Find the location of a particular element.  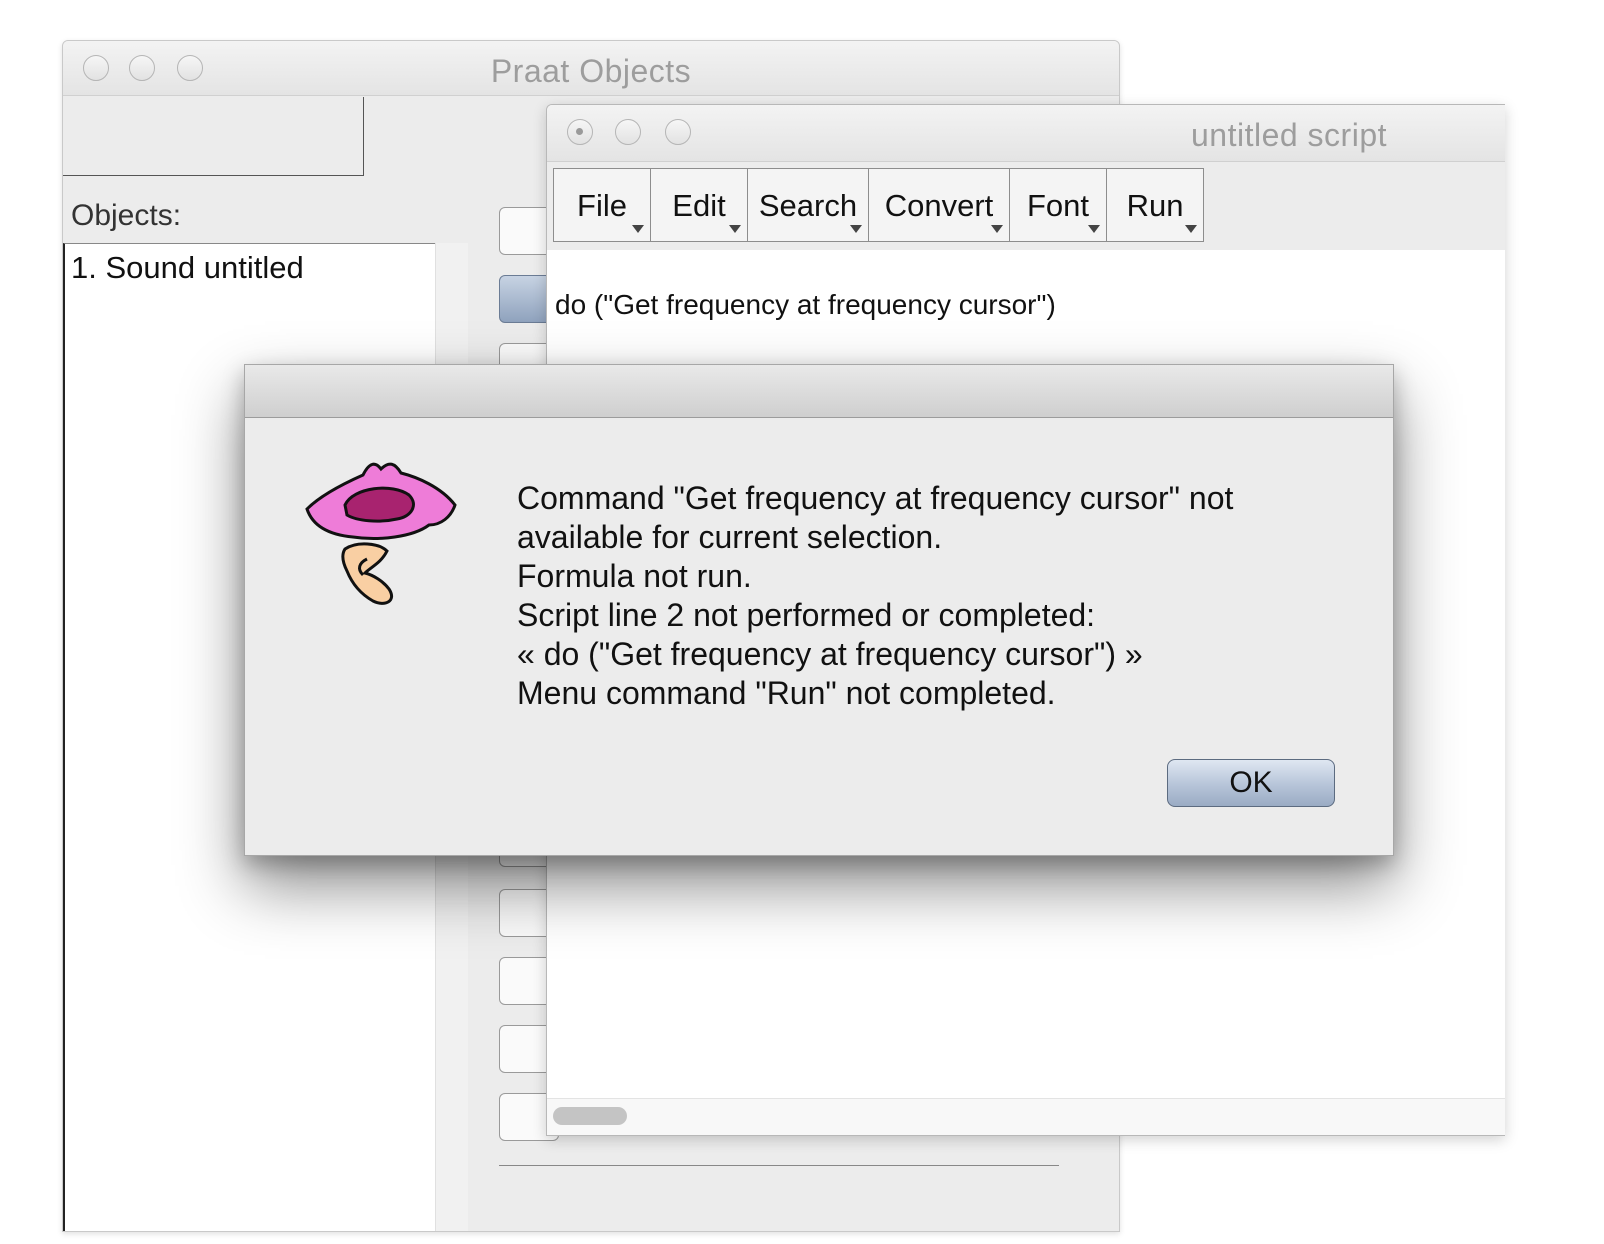

scrollbar-thumb is located at coordinates (590, 1116).